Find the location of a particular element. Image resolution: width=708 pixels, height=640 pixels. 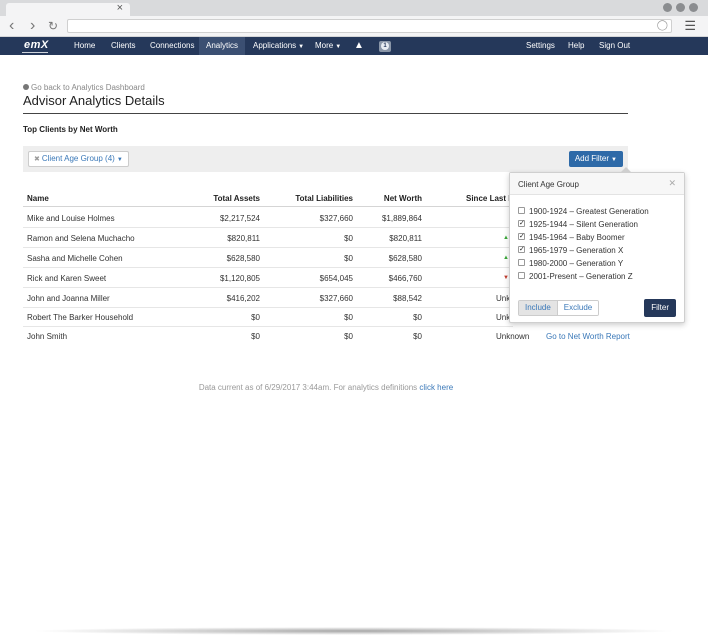

cell-since: Unknown is located at coordinates (513, 336).